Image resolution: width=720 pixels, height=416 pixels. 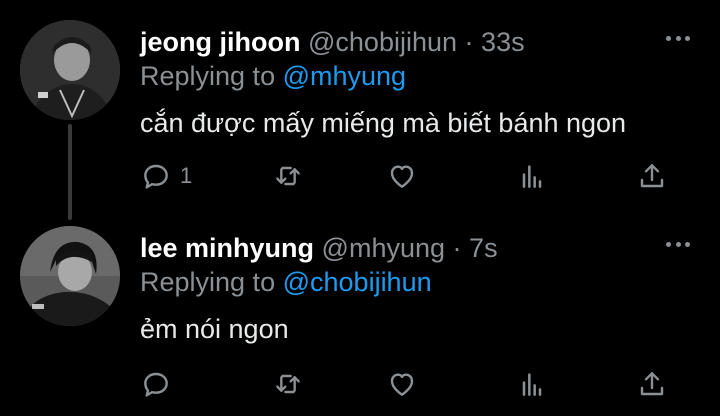 What do you see at coordinates (503, 42) in the screenshot?
I see `timestamp: 33s` at bounding box center [503, 42].